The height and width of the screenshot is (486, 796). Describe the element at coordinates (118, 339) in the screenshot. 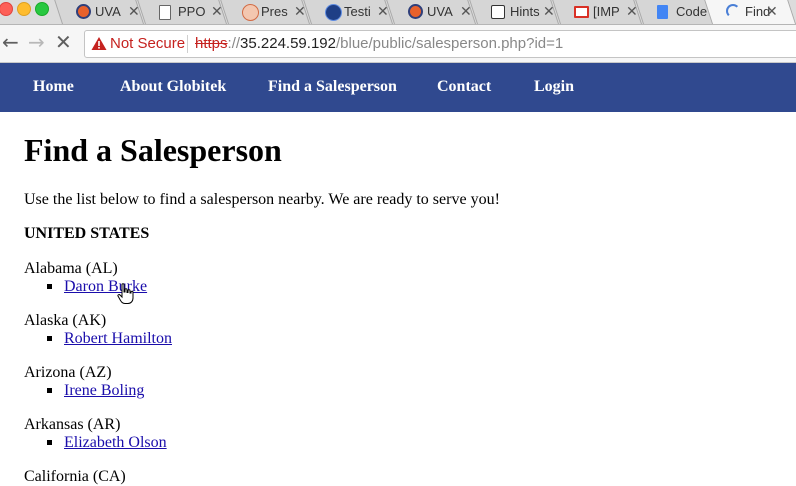

I see `salesperson-link: Robert Hamilton` at that location.